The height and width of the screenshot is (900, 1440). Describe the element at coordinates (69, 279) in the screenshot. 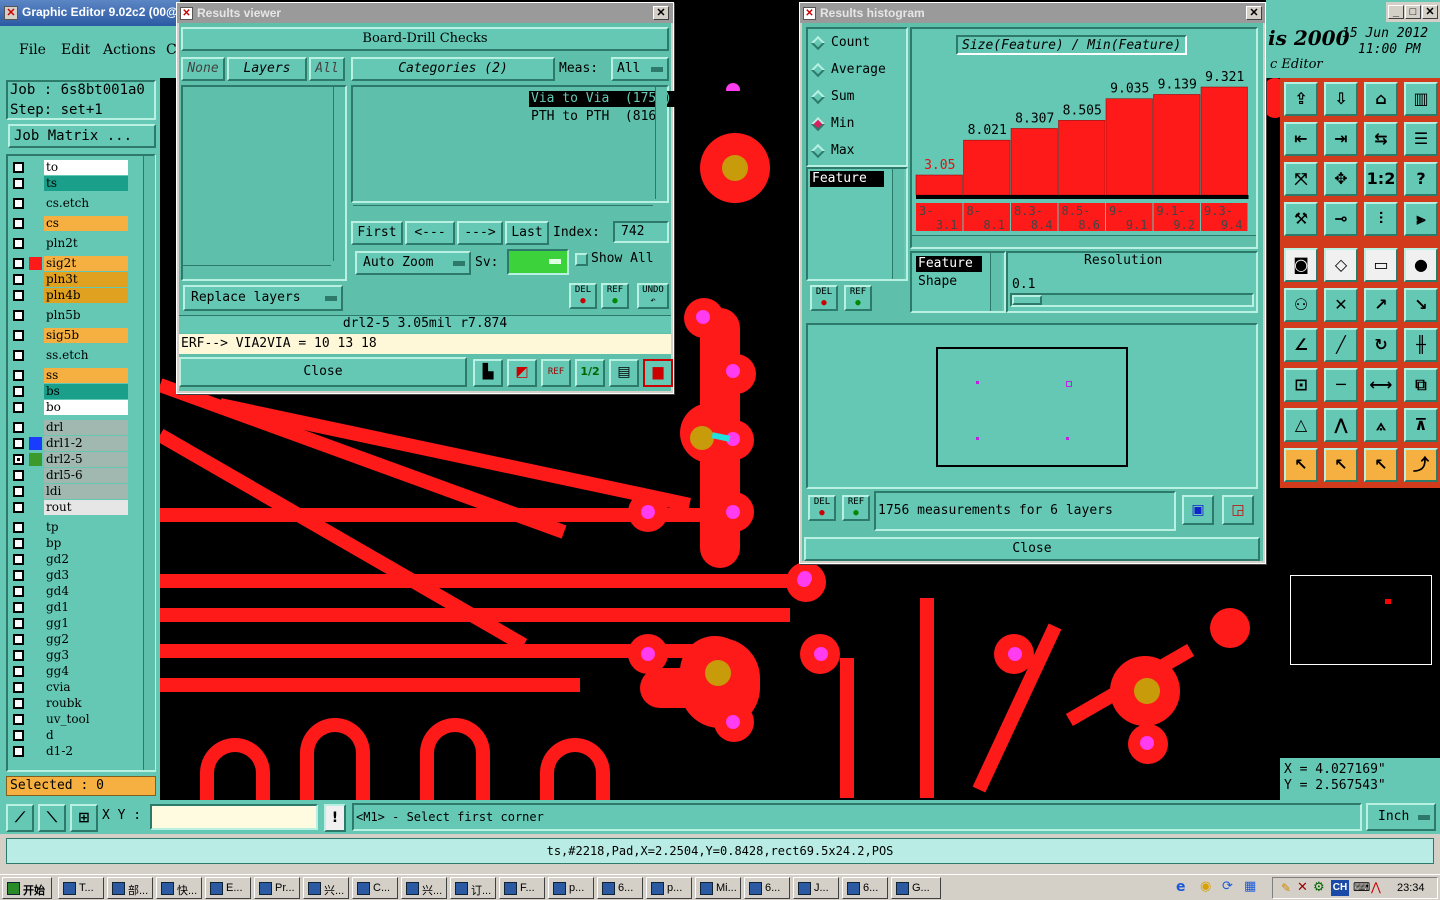

I see `layer-row: pln3t` at that location.